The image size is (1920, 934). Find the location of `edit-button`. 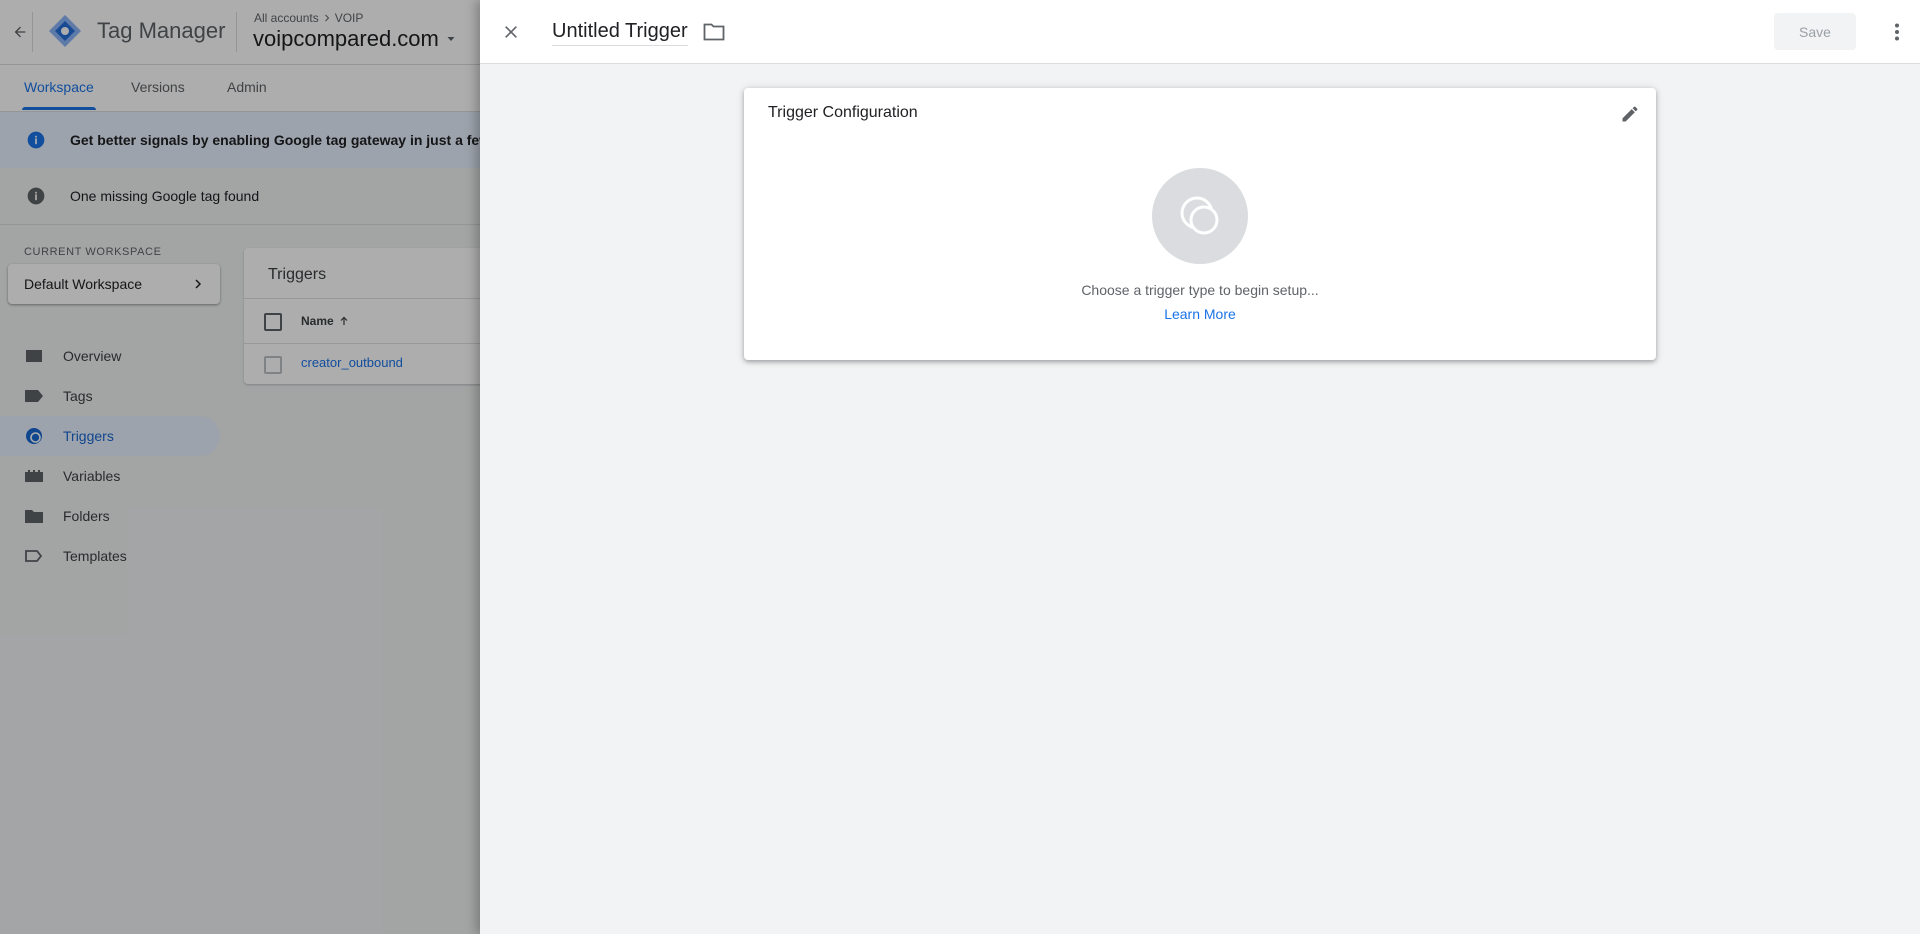

edit-button is located at coordinates (1630, 114).